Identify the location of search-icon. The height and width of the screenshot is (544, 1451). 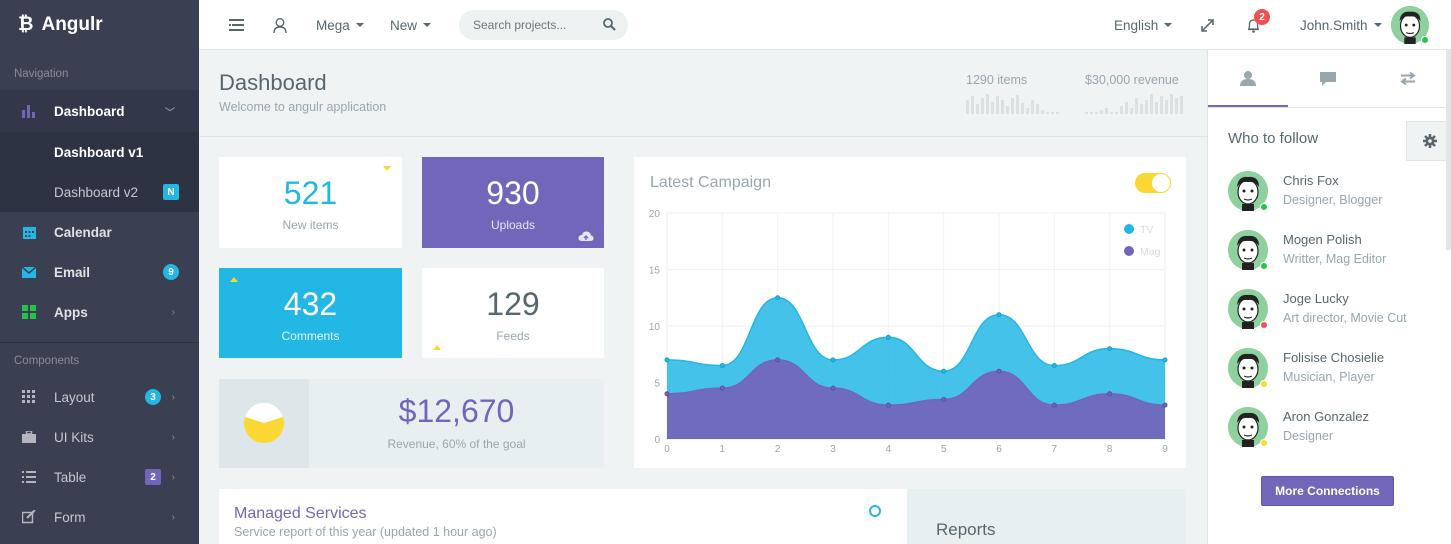
(609, 26).